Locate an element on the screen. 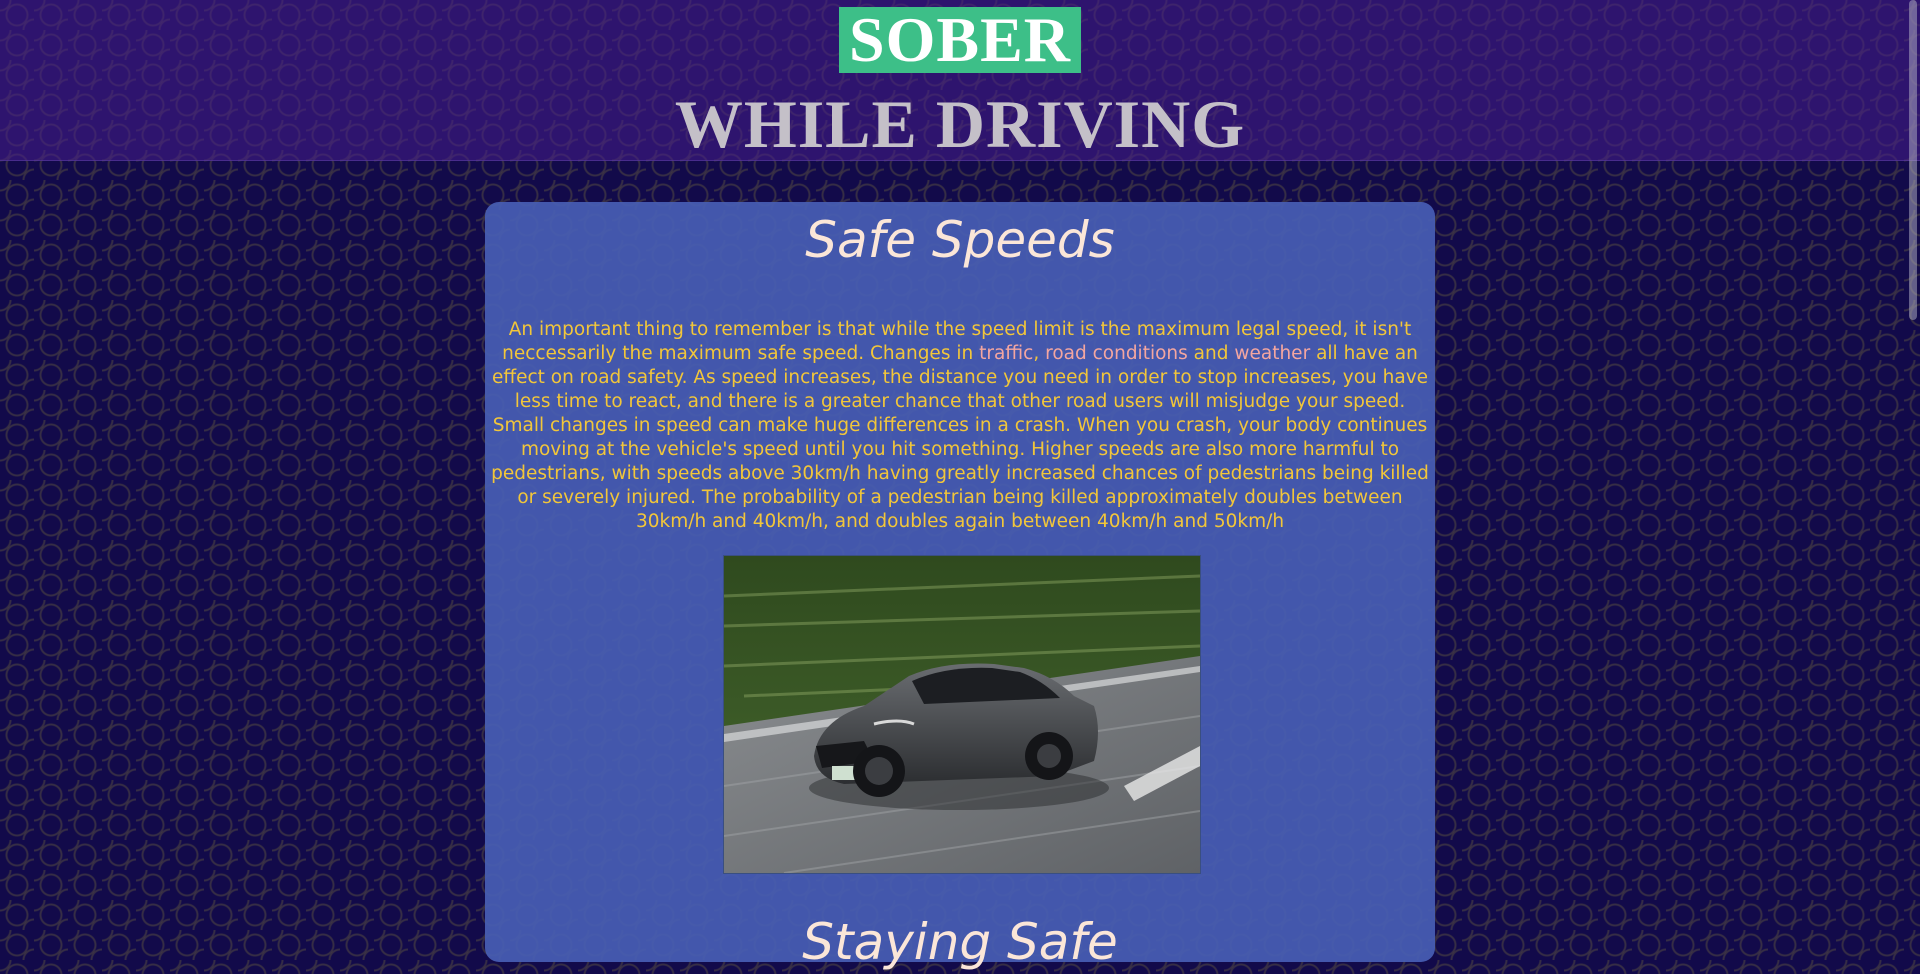  car-image is located at coordinates (962, 714).